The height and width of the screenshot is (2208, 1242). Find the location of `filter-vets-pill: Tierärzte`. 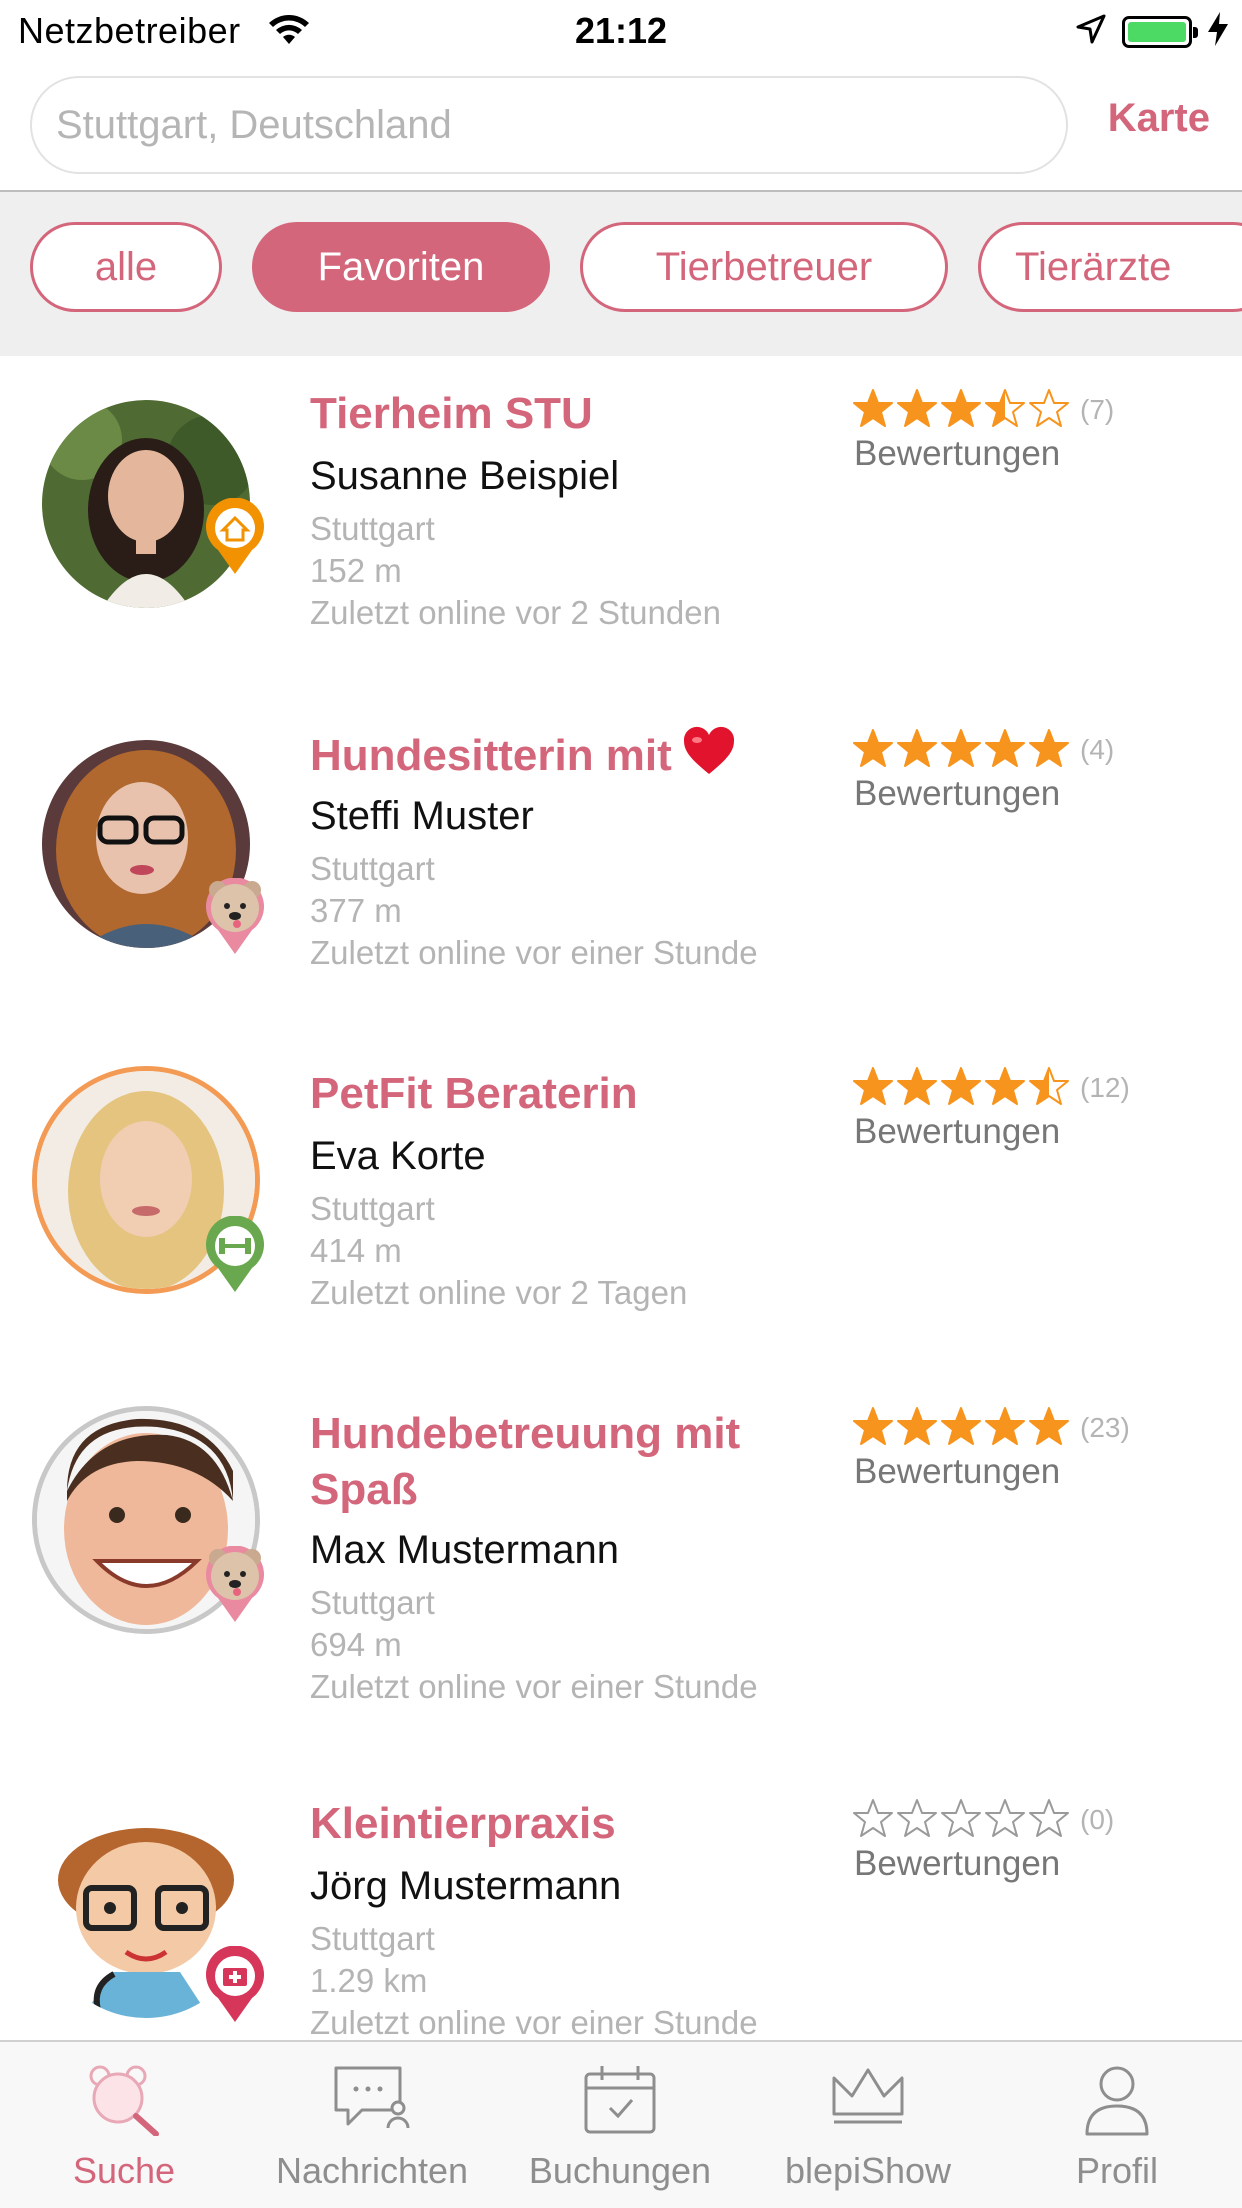

filter-vets-pill: Tierärzte is located at coordinates (1110, 267).